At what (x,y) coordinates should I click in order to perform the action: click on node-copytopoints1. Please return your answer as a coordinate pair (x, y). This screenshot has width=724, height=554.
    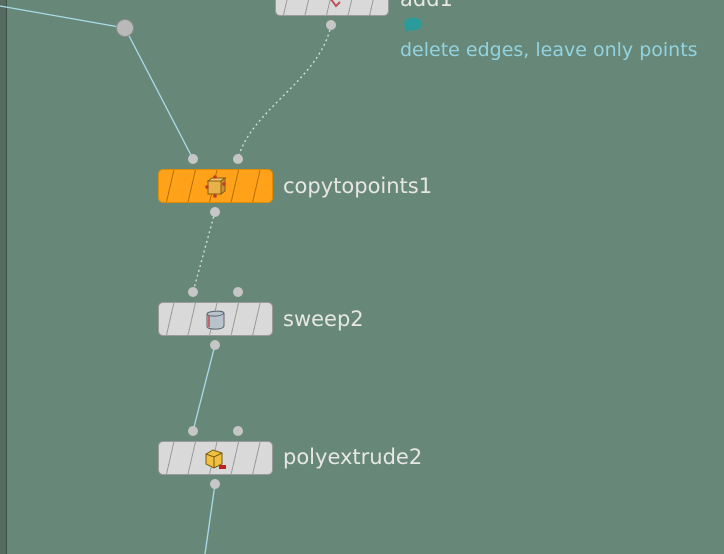
    Looking at the image, I should click on (215, 186).